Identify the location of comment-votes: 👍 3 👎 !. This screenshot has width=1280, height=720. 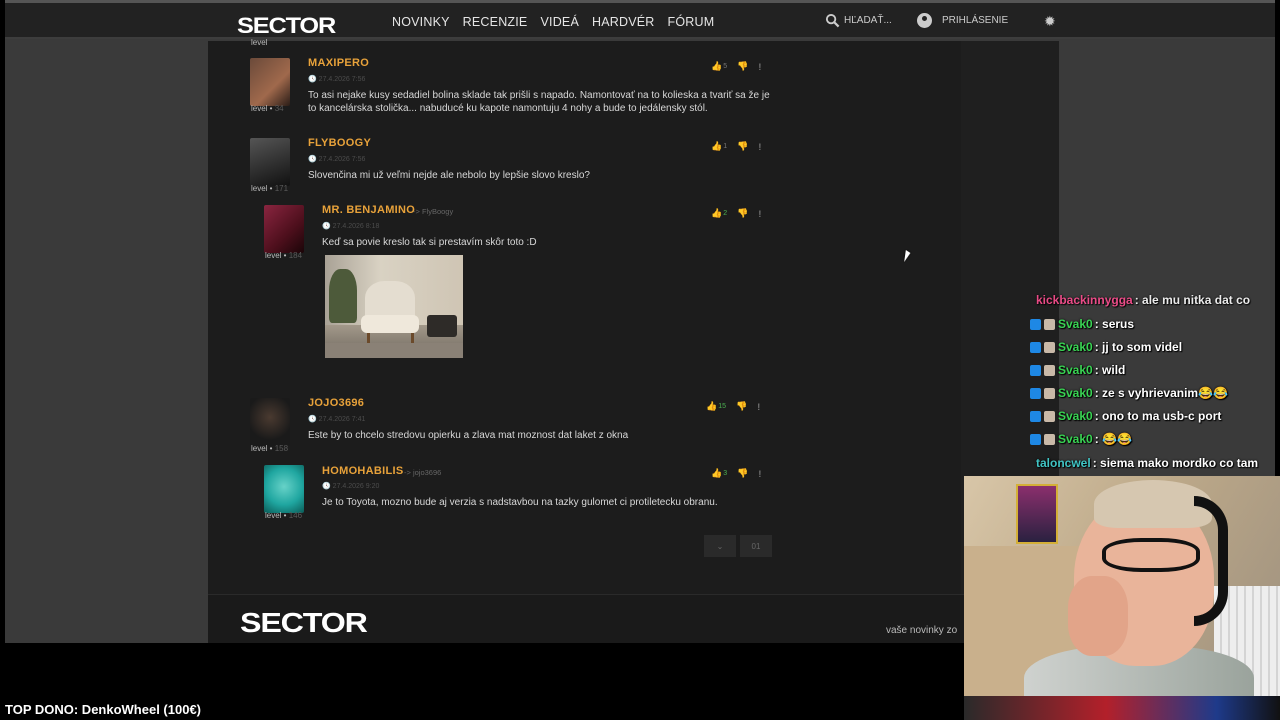
(736, 473).